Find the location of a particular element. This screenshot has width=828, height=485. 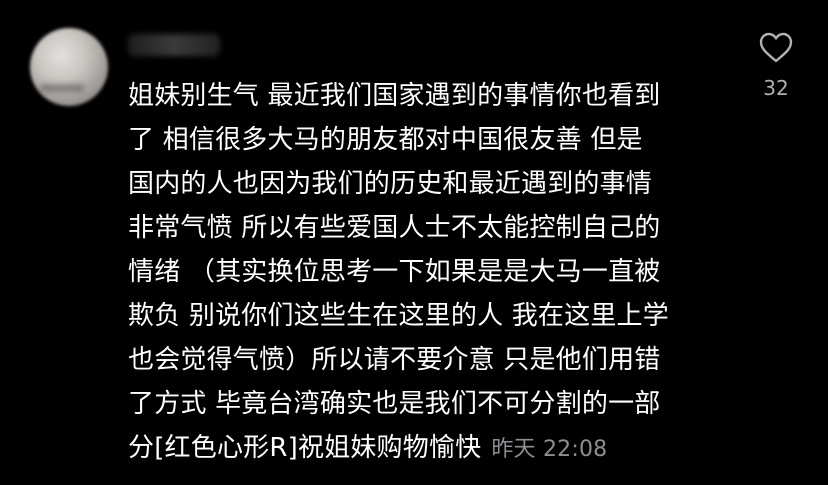

heart-outline-icon is located at coordinates (776, 48).